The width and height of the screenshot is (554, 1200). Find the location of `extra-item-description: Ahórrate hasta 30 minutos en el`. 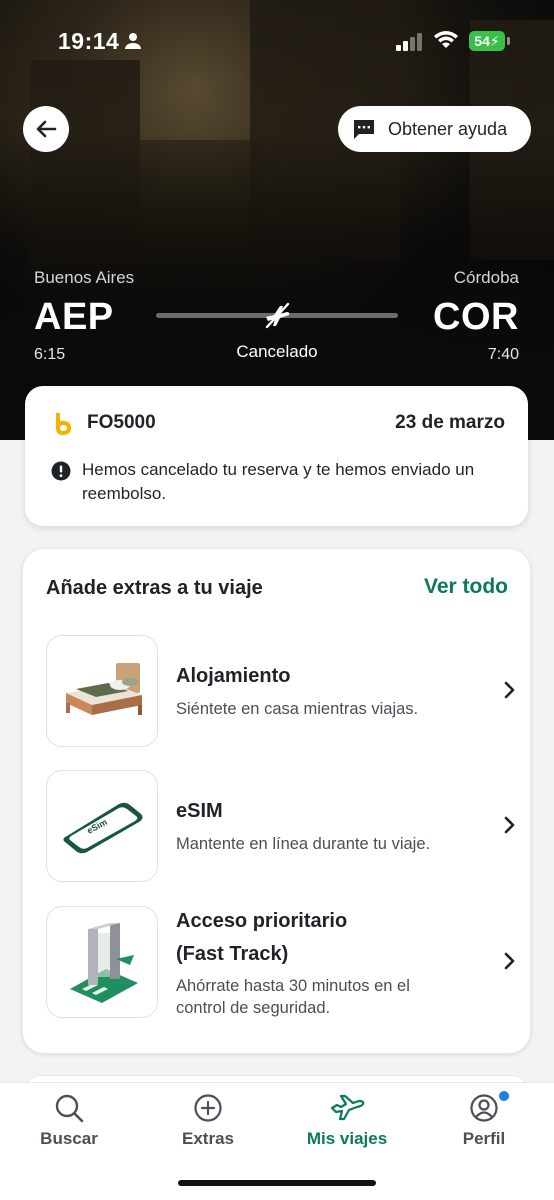

extra-item-description: Ahórrate hasta 30 minutos en el is located at coordinates (293, 986).